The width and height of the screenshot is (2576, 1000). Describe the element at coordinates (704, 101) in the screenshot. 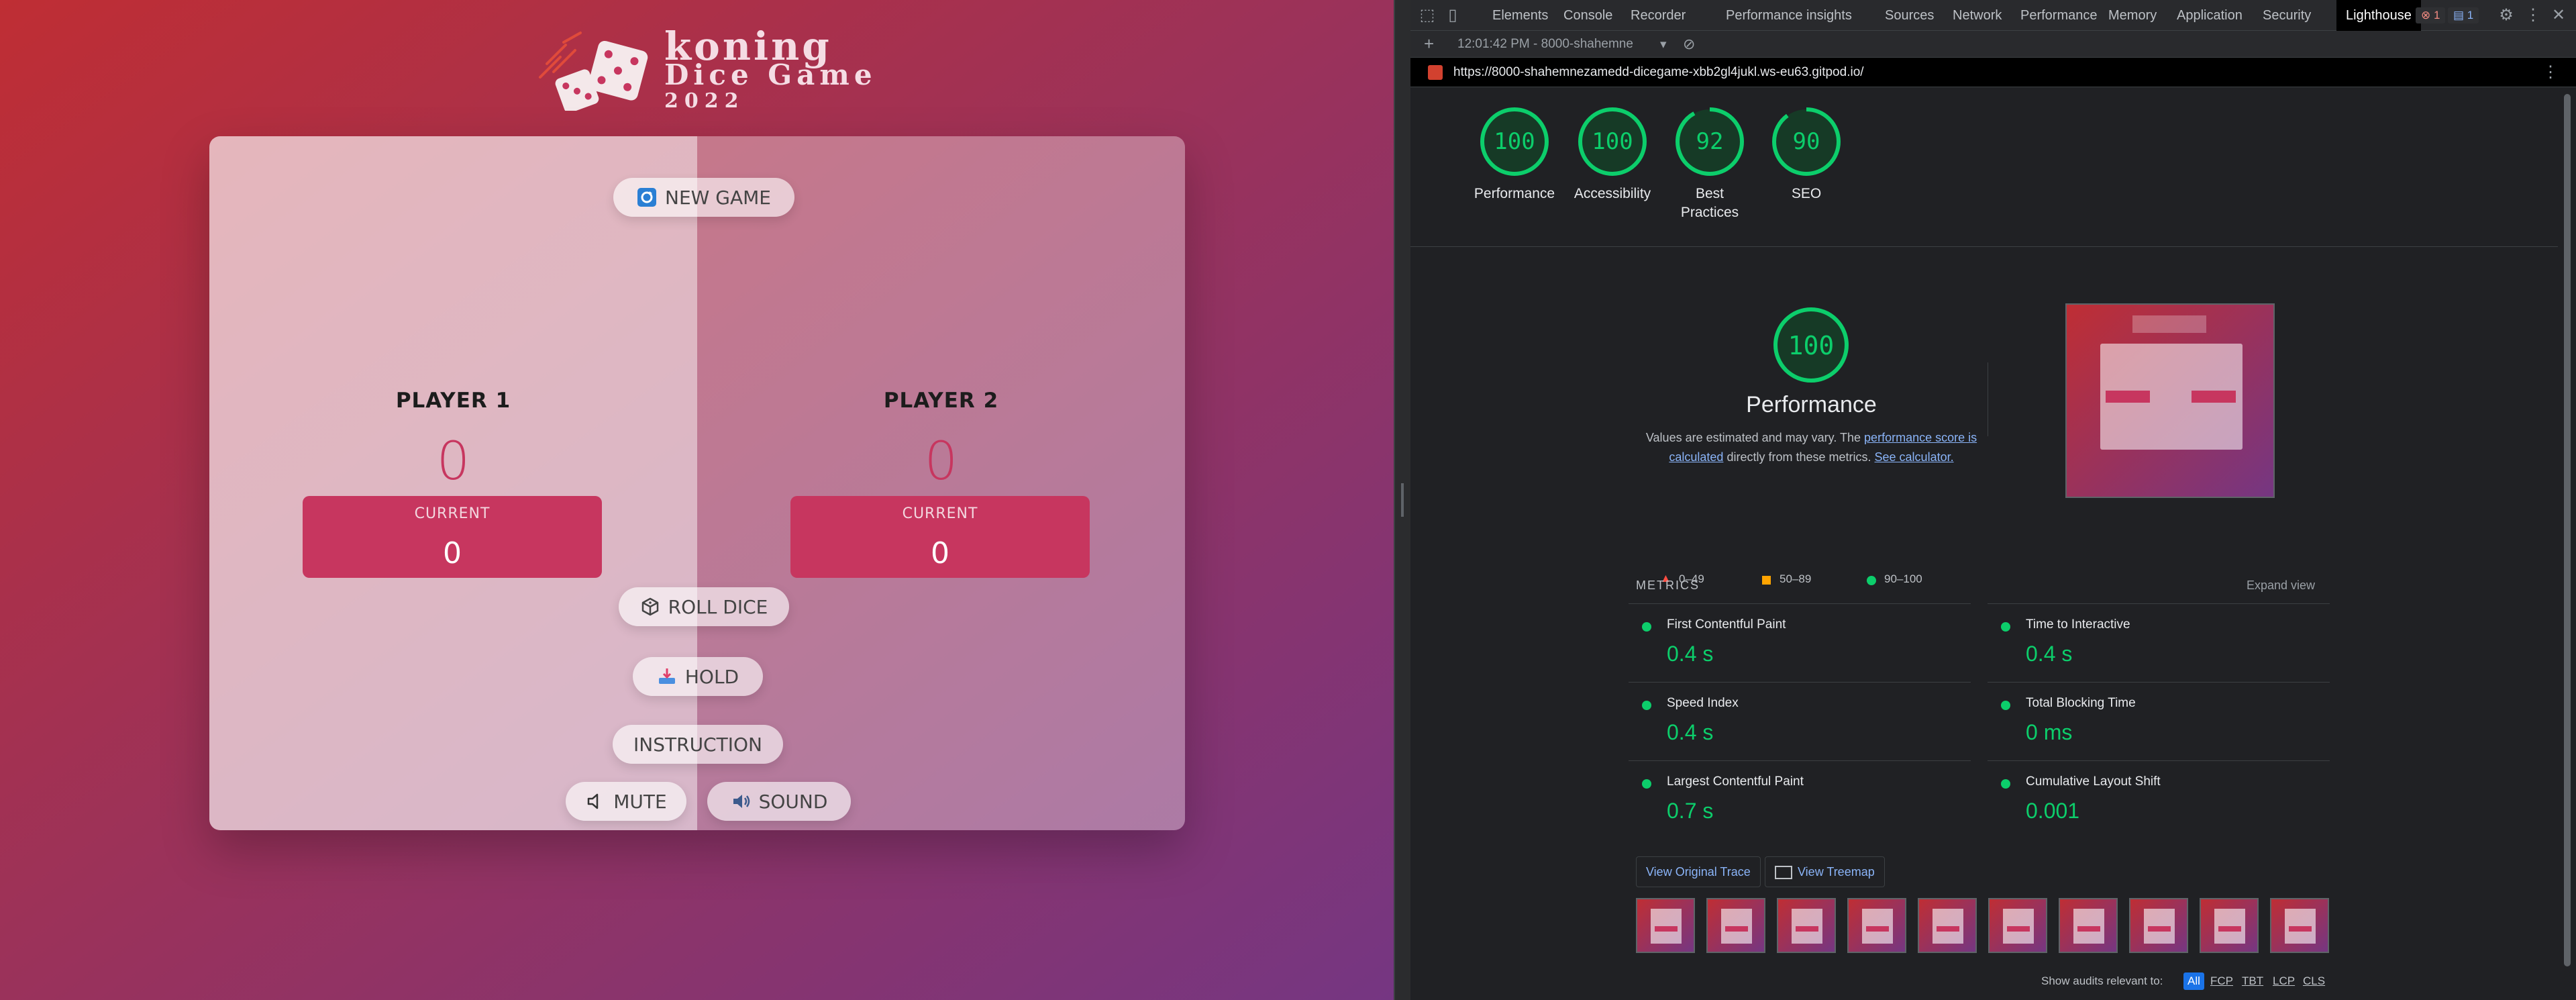

I see `logo-year: 2022` at that location.